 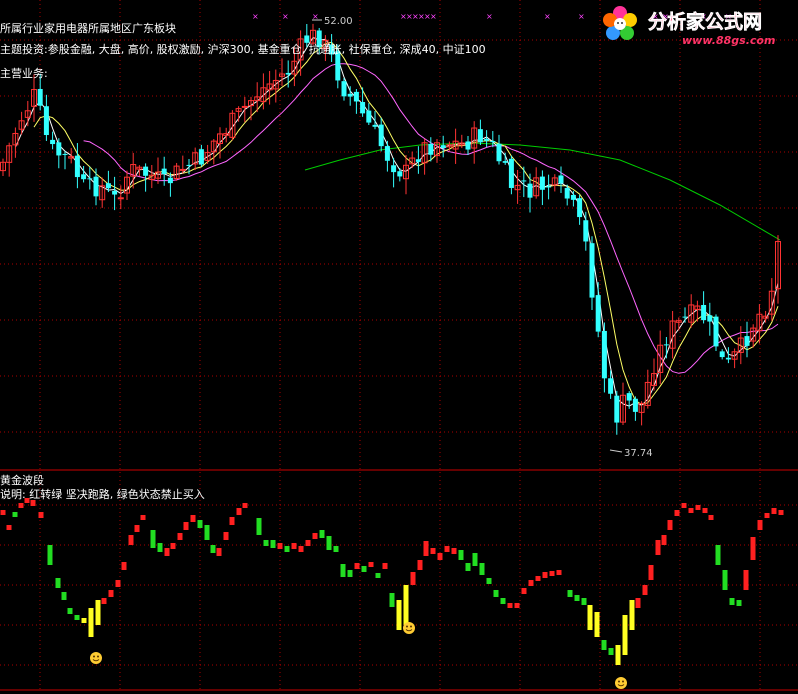 What do you see at coordinates (24, 73) in the screenshot?
I see `info-business: 主营业务:` at bounding box center [24, 73].